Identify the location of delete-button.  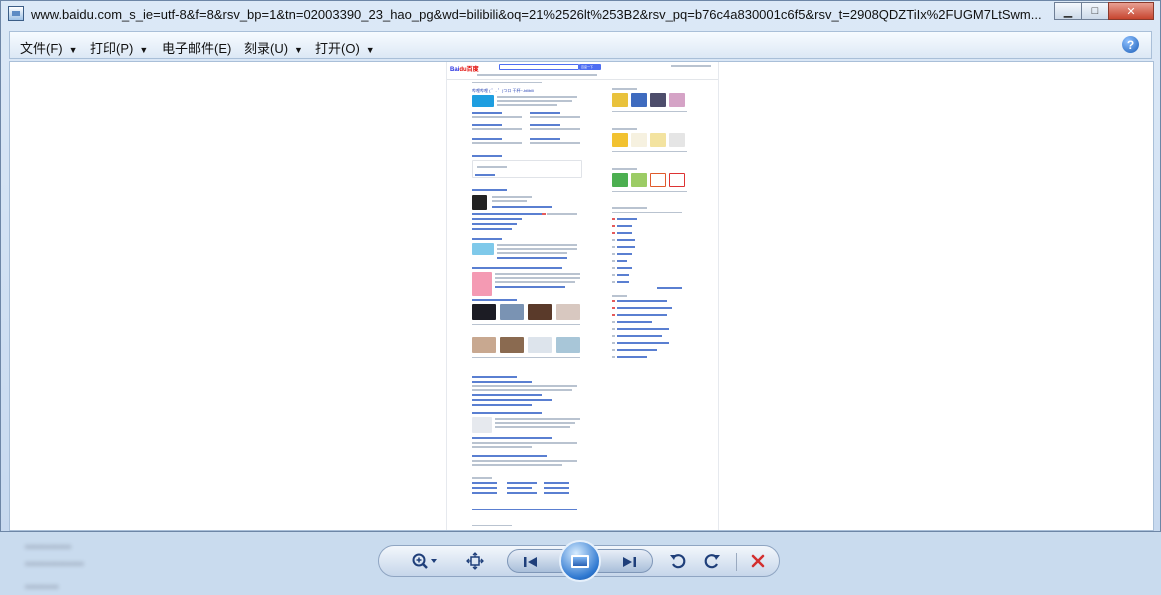
(758, 561).